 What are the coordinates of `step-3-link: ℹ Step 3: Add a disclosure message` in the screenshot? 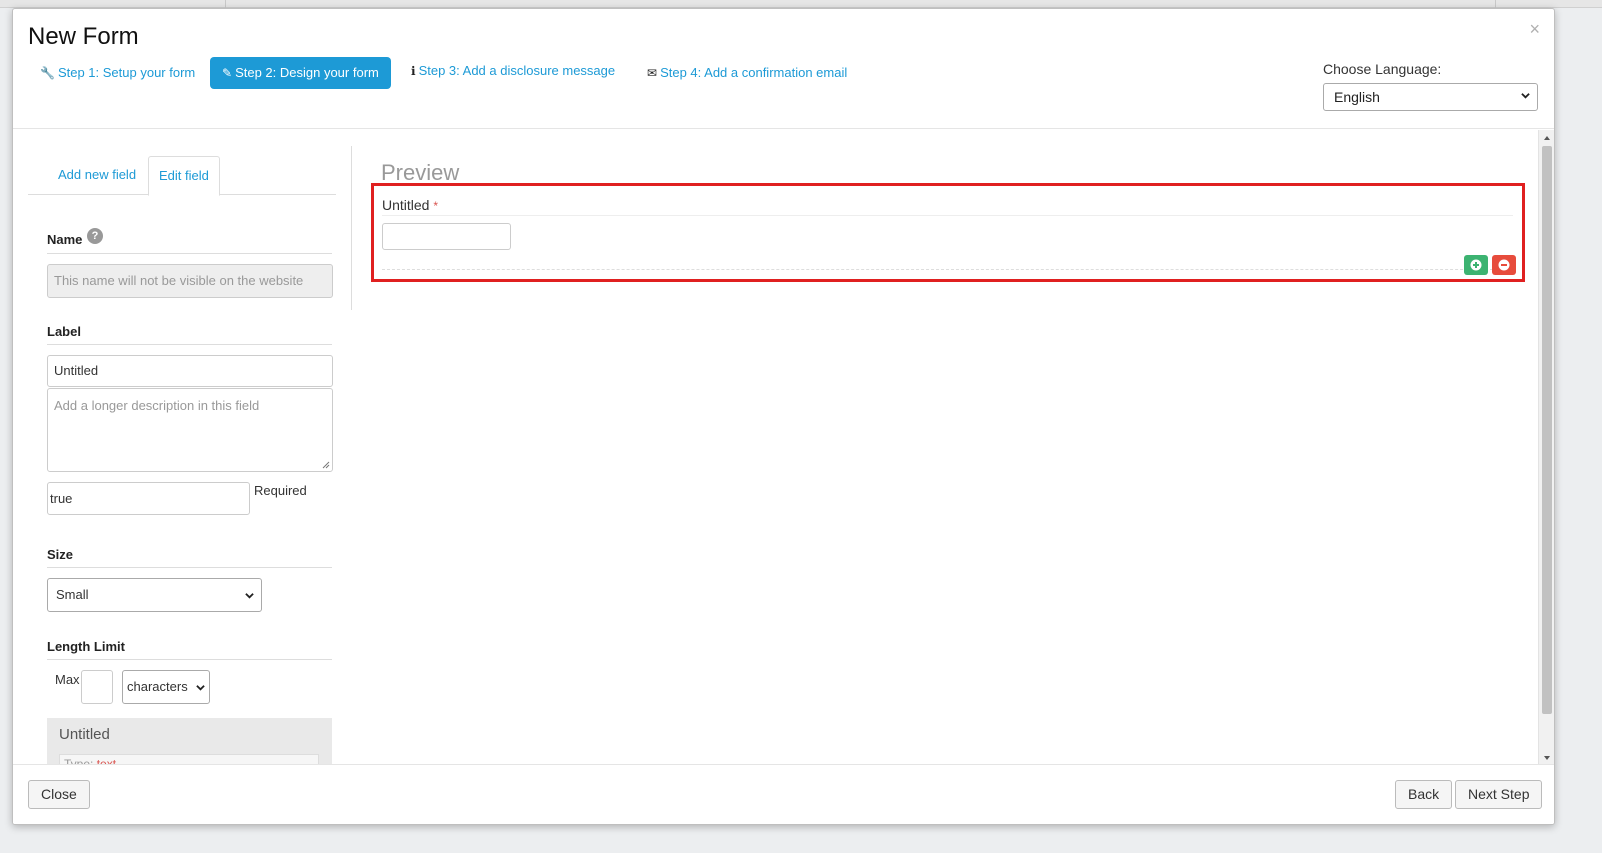 It's located at (513, 71).